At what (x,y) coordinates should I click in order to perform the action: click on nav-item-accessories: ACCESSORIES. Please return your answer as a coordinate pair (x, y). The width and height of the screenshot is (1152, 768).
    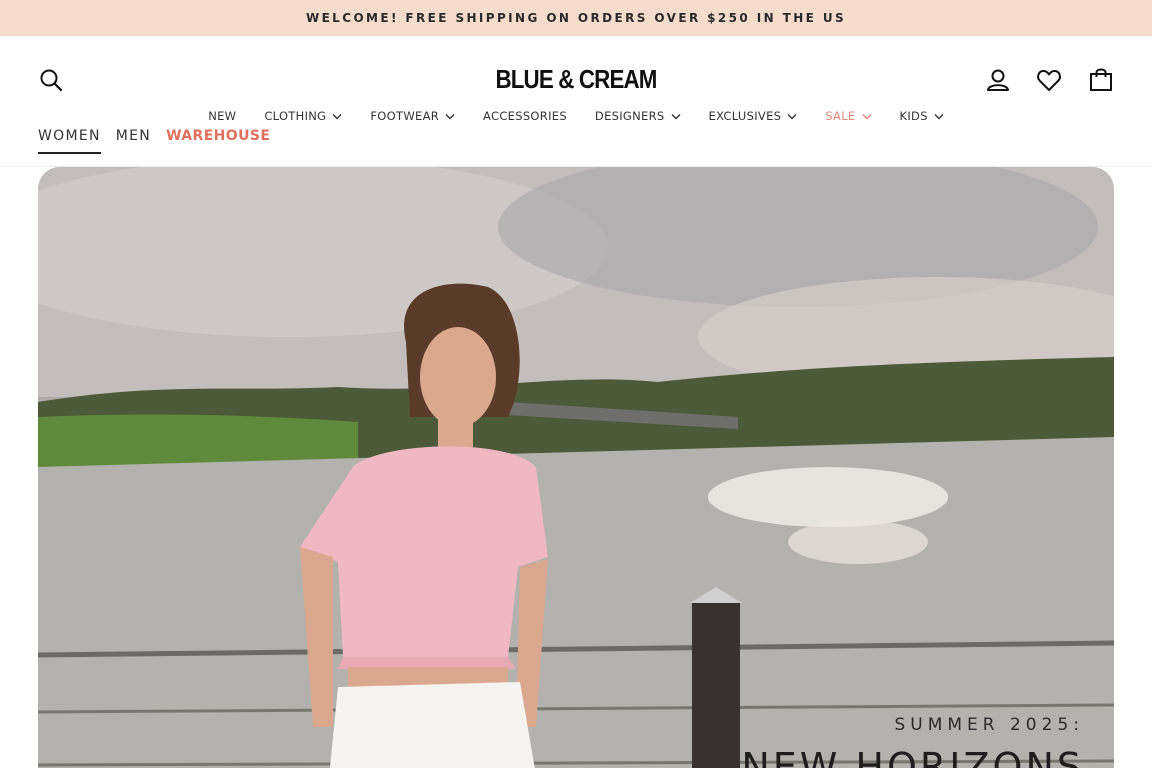
    Looking at the image, I should click on (525, 116).